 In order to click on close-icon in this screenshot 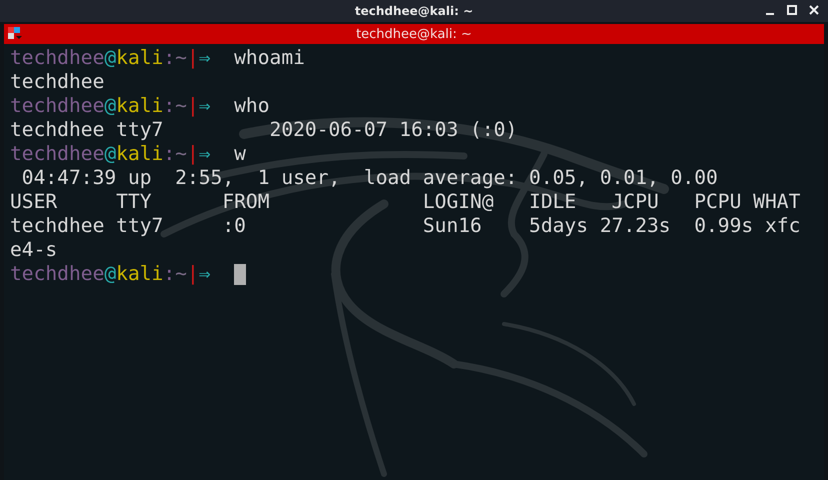, I will do `click(814, 10)`.